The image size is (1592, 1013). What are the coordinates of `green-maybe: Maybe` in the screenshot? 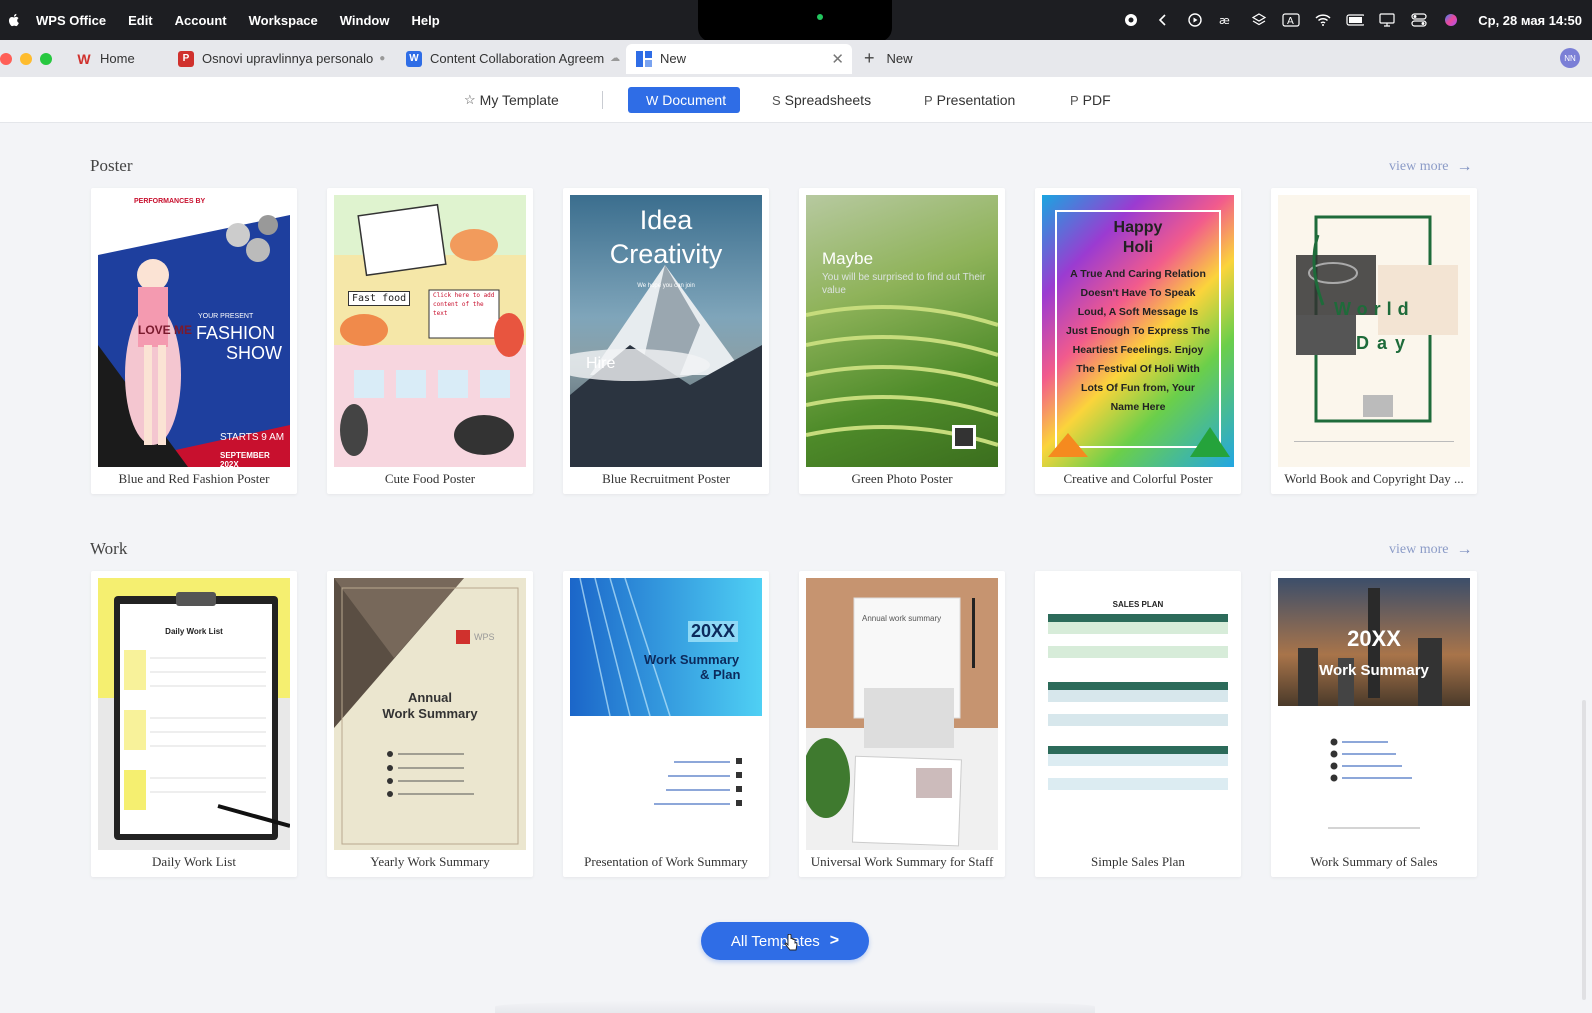 It's located at (848, 258).